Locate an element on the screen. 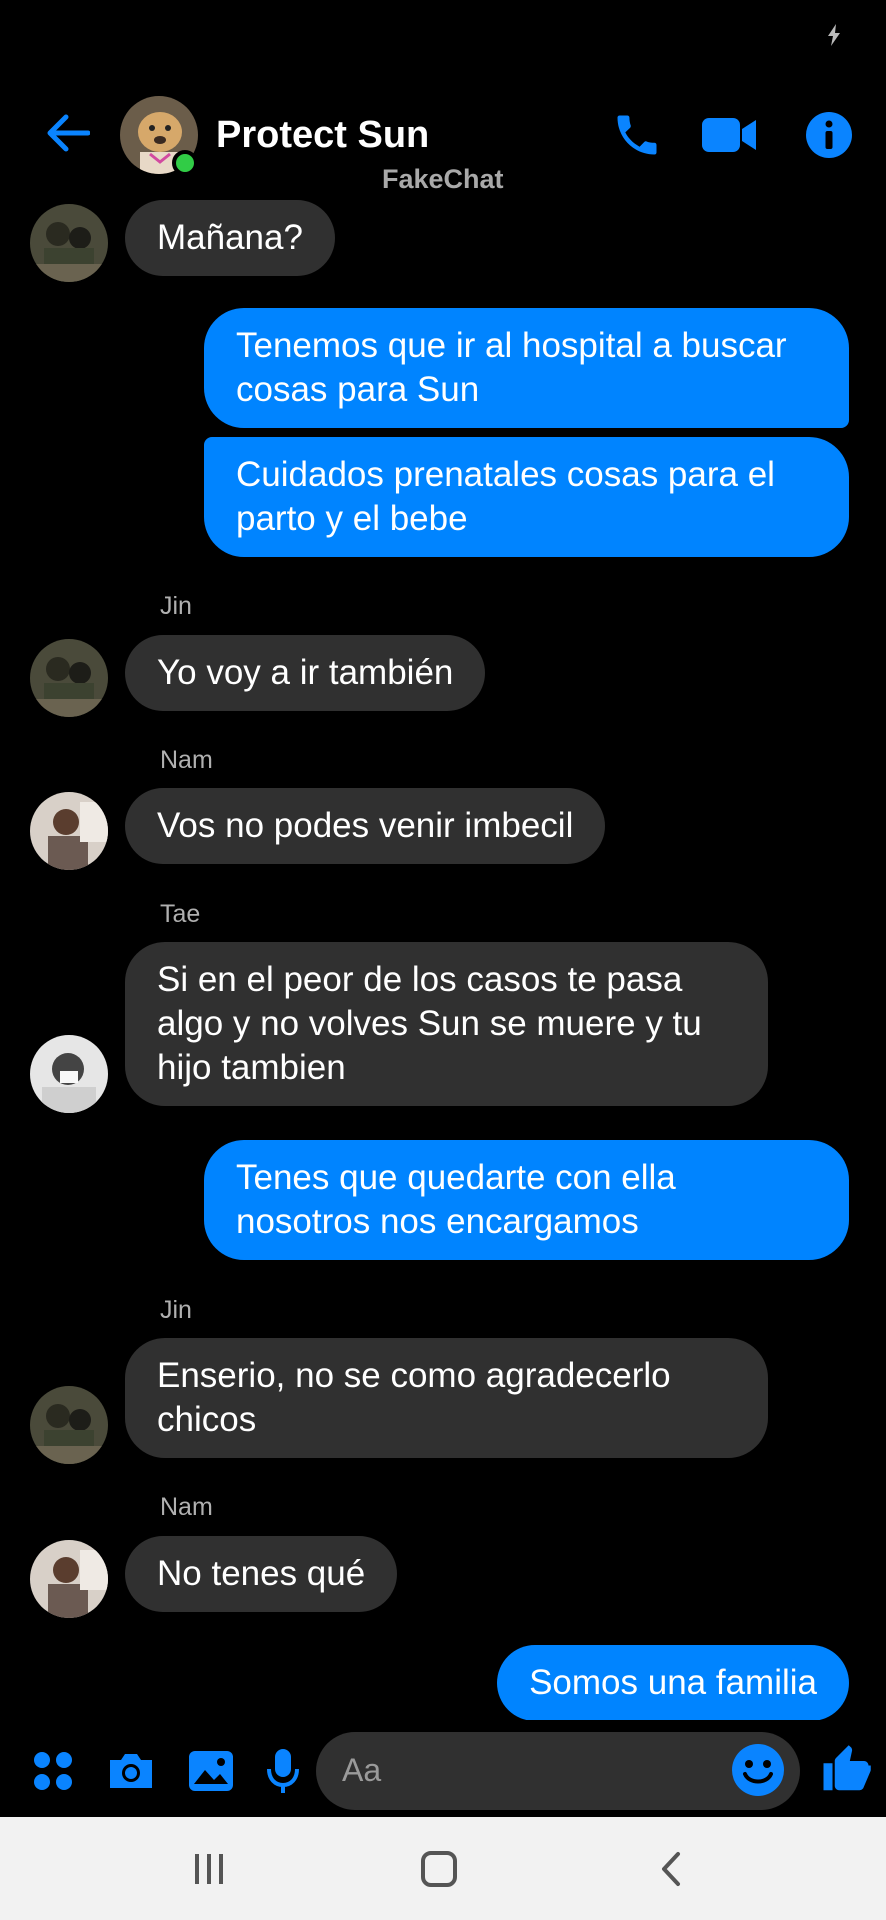  message-input-placeholder: Aa is located at coordinates (362, 1770).